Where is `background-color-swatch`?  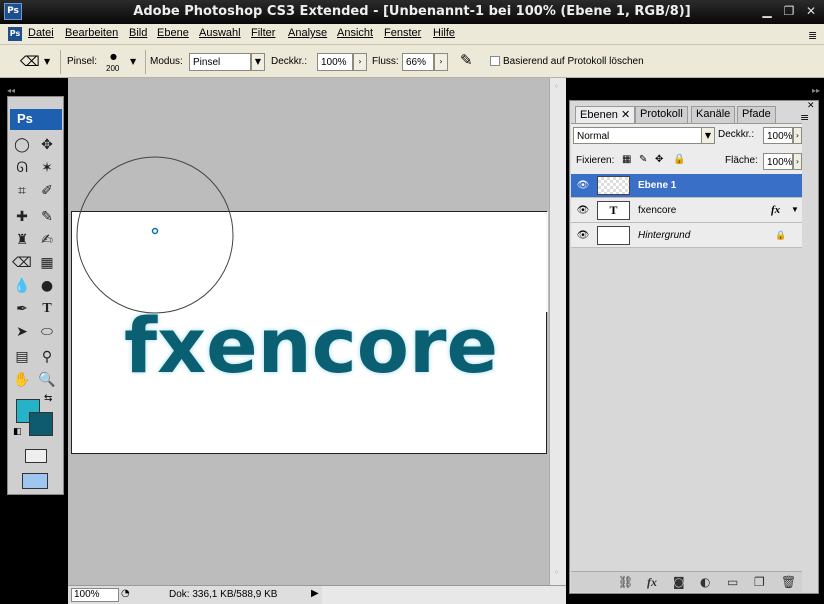 background-color-swatch is located at coordinates (41, 424).